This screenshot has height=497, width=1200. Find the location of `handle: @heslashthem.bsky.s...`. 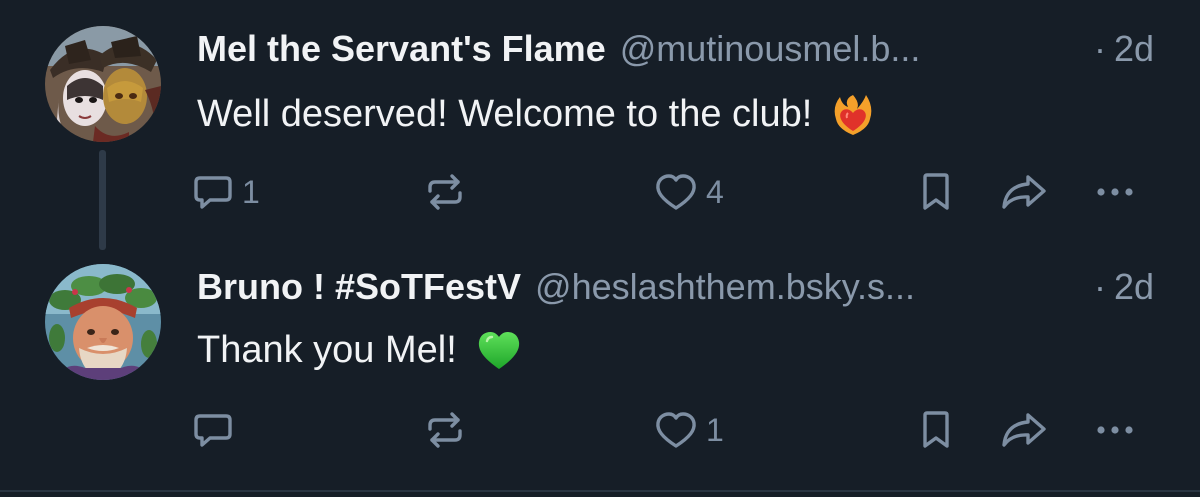

handle: @heslashthem.bsky.s... is located at coordinates (804, 287).